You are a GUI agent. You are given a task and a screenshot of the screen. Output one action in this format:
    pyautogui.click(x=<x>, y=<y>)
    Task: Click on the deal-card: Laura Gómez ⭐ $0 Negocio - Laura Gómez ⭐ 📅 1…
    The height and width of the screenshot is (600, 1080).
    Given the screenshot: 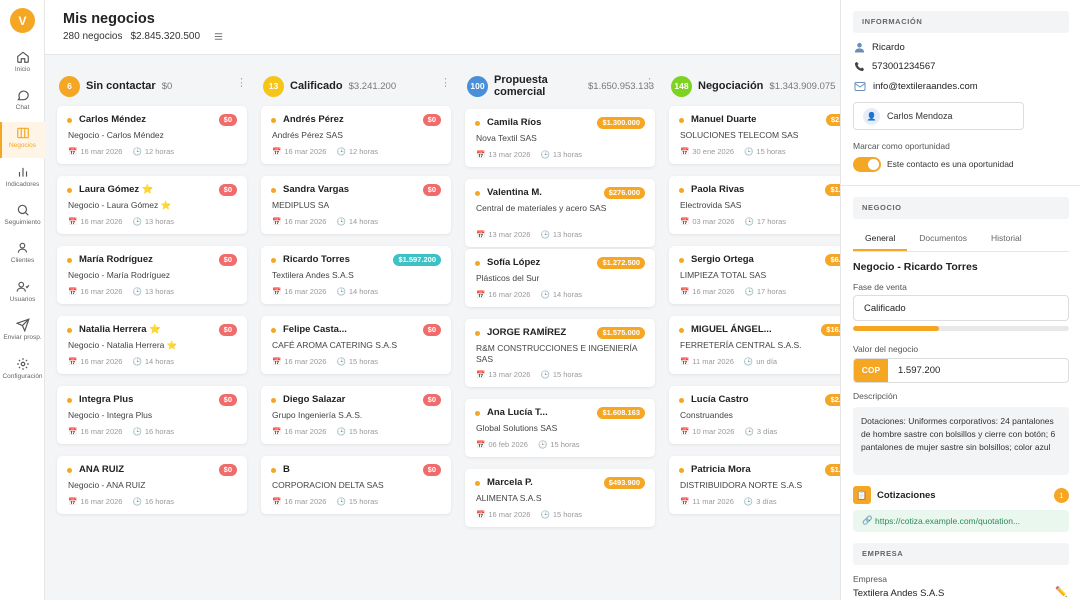 What is the action you would take?
    pyautogui.click(x=152, y=205)
    